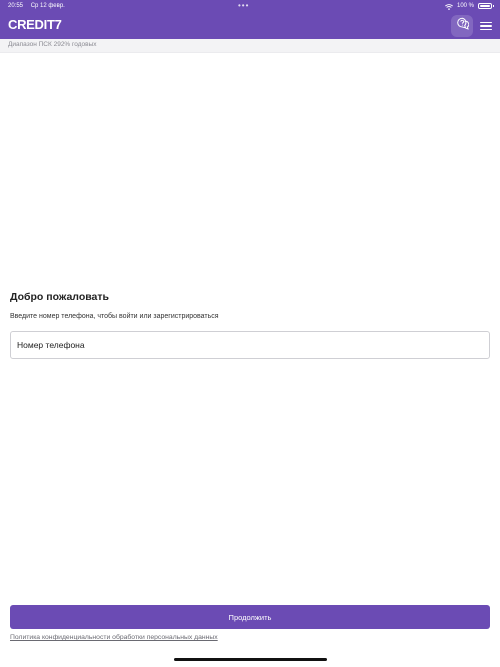  I want to click on menu-icon, so click(486, 26).